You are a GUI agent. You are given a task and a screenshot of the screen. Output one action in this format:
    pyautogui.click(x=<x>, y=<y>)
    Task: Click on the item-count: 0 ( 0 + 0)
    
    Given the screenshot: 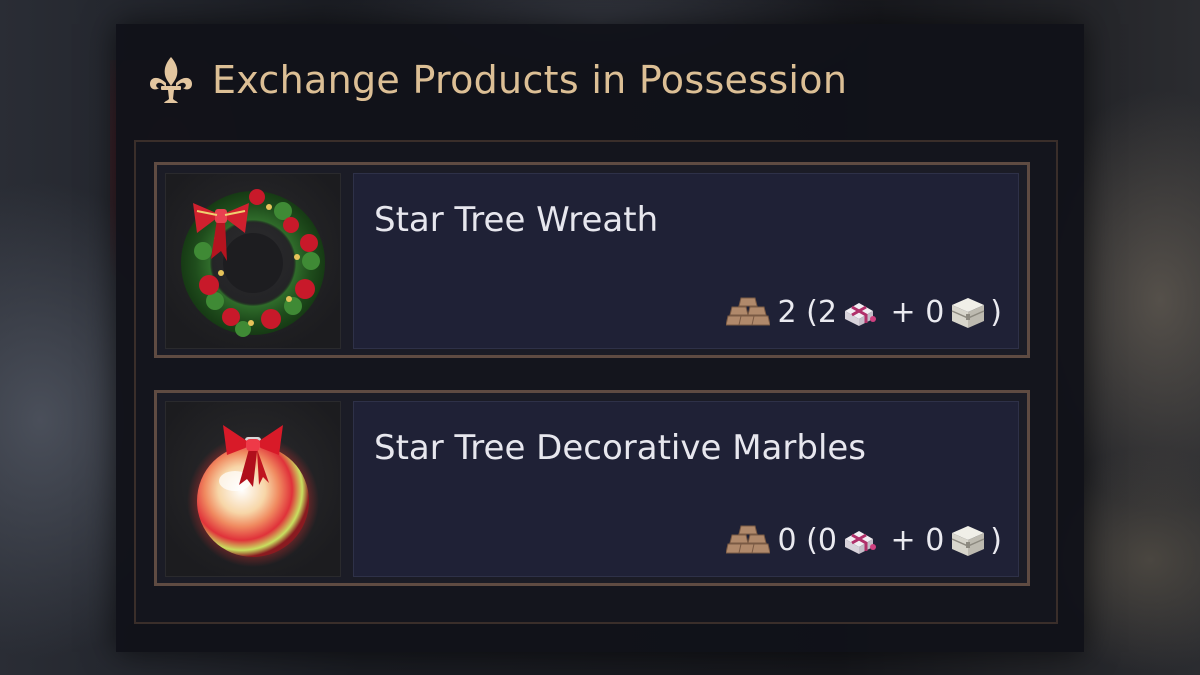 What is the action you would take?
    pyautogui.click(x=863, y=540)
    